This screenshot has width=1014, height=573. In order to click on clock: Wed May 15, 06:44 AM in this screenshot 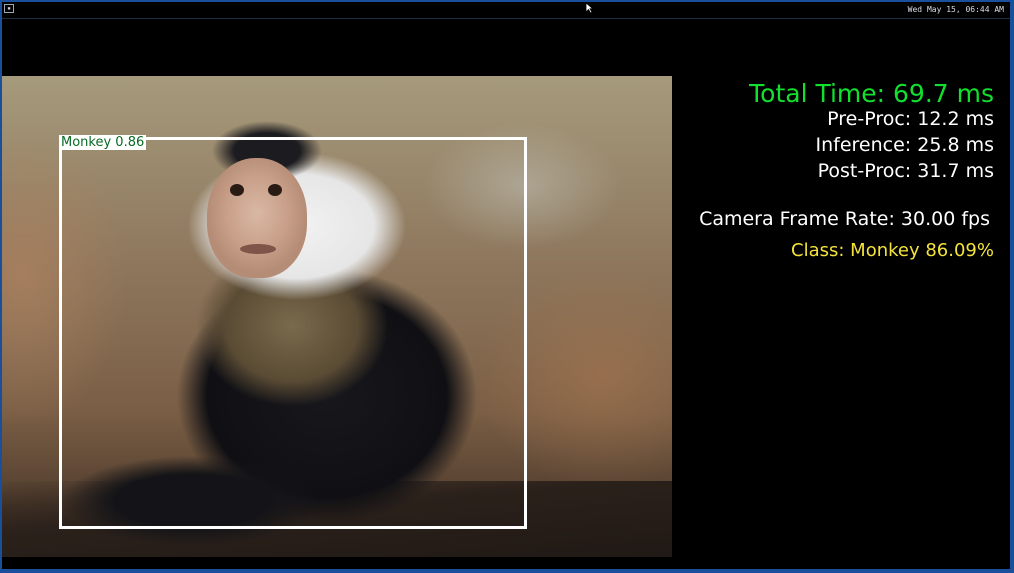, I will do `click(956, 9)`.